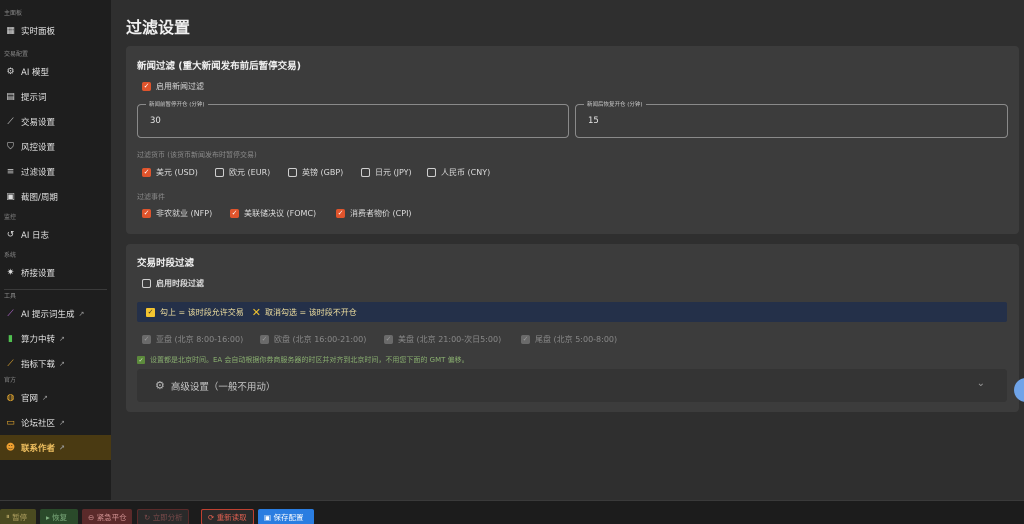  I want to click on analyze-now-button: ↻ 立即分析, so click(163, 516).